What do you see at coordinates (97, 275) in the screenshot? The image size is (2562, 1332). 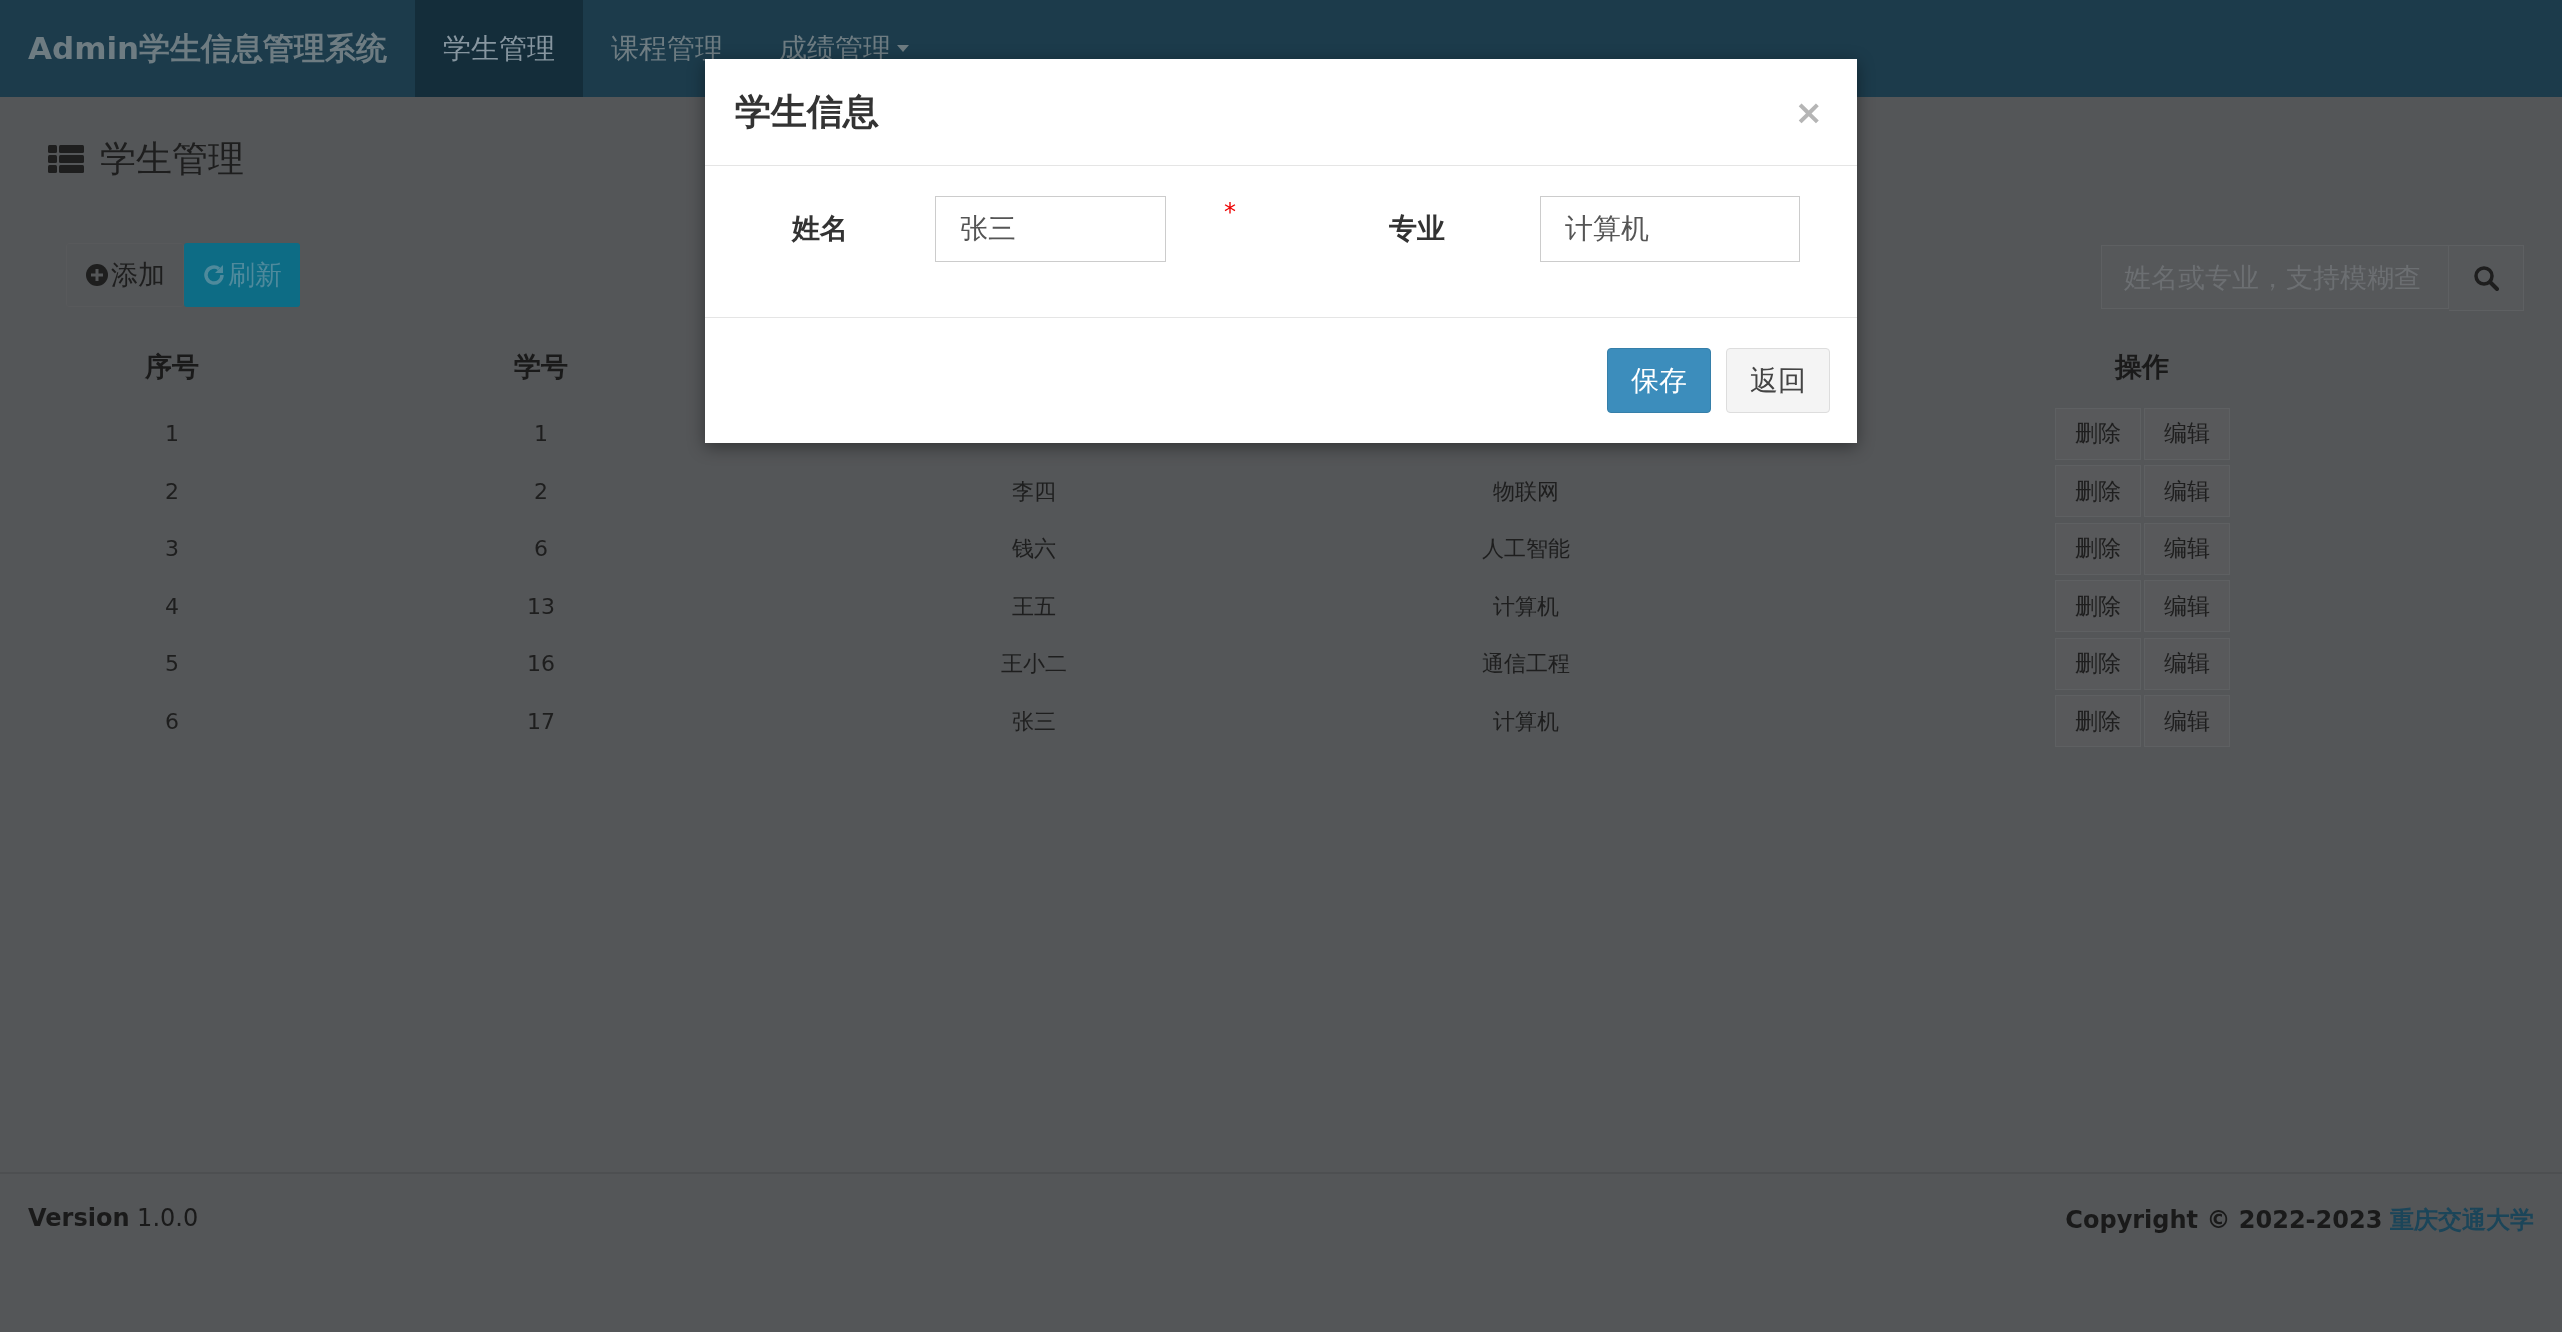 I see `plus-circle-icon` at bounding box center [97, 275].